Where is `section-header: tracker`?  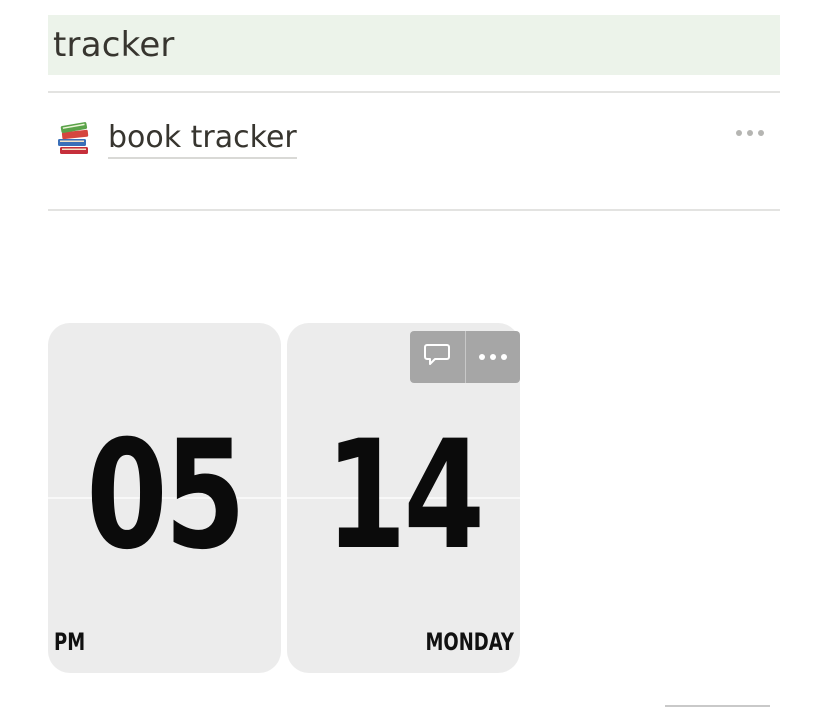 section-header: tracker is located at coordinates (414, 45).